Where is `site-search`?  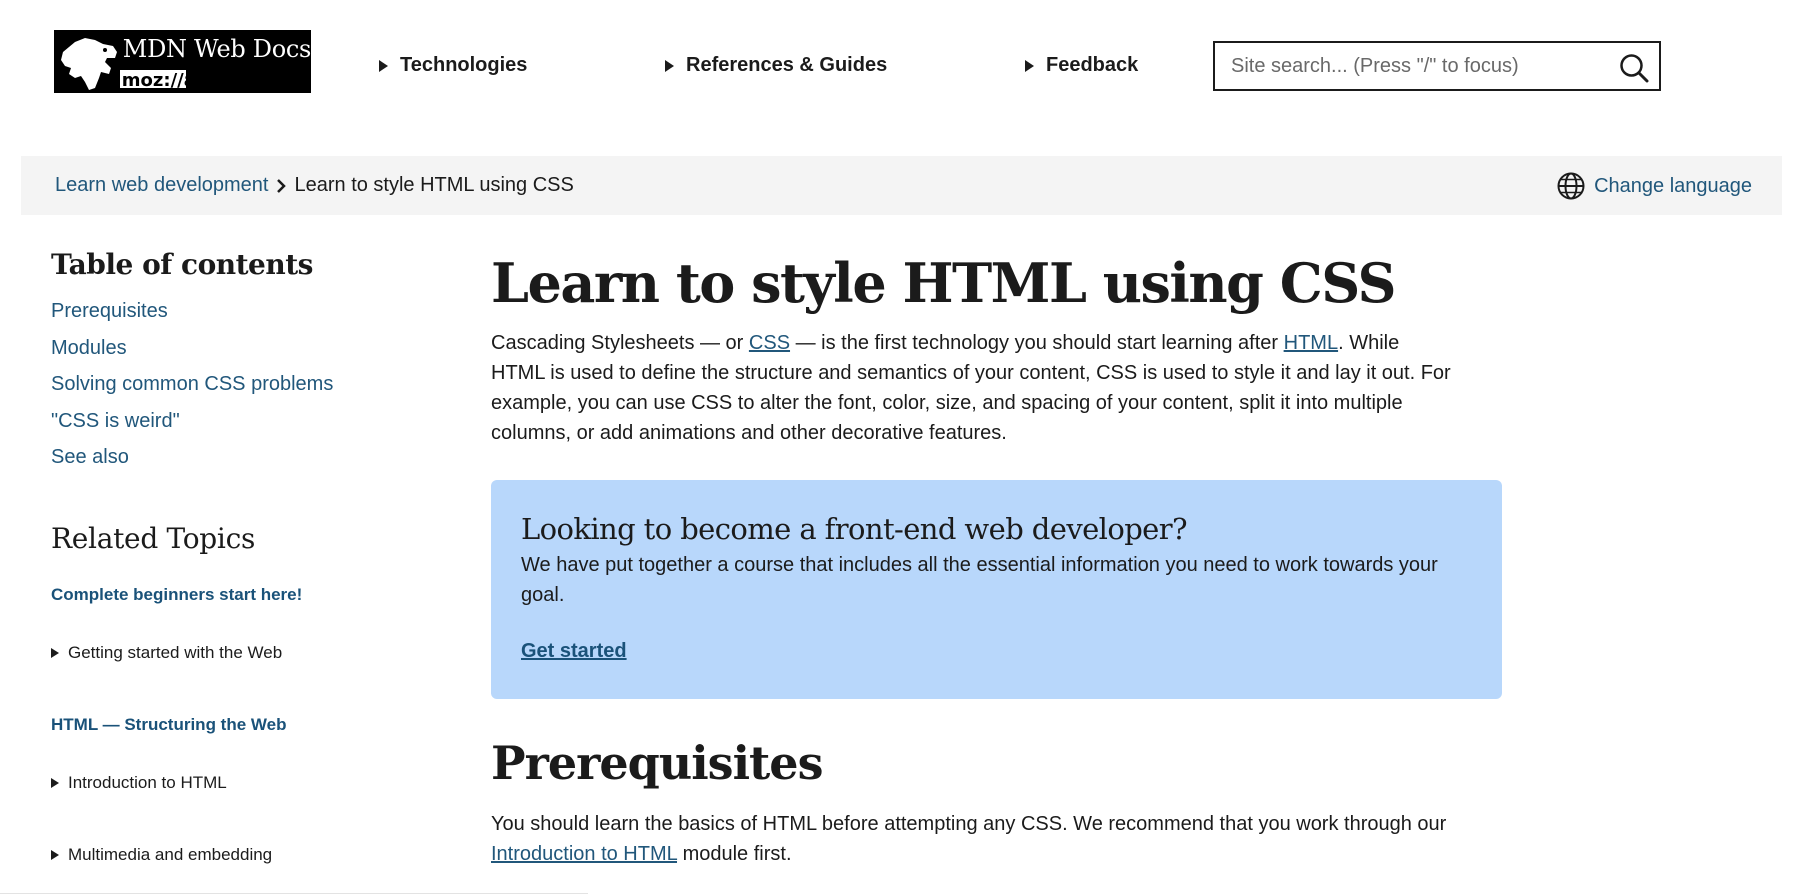
site-search is located at coordinates (1437, 66).